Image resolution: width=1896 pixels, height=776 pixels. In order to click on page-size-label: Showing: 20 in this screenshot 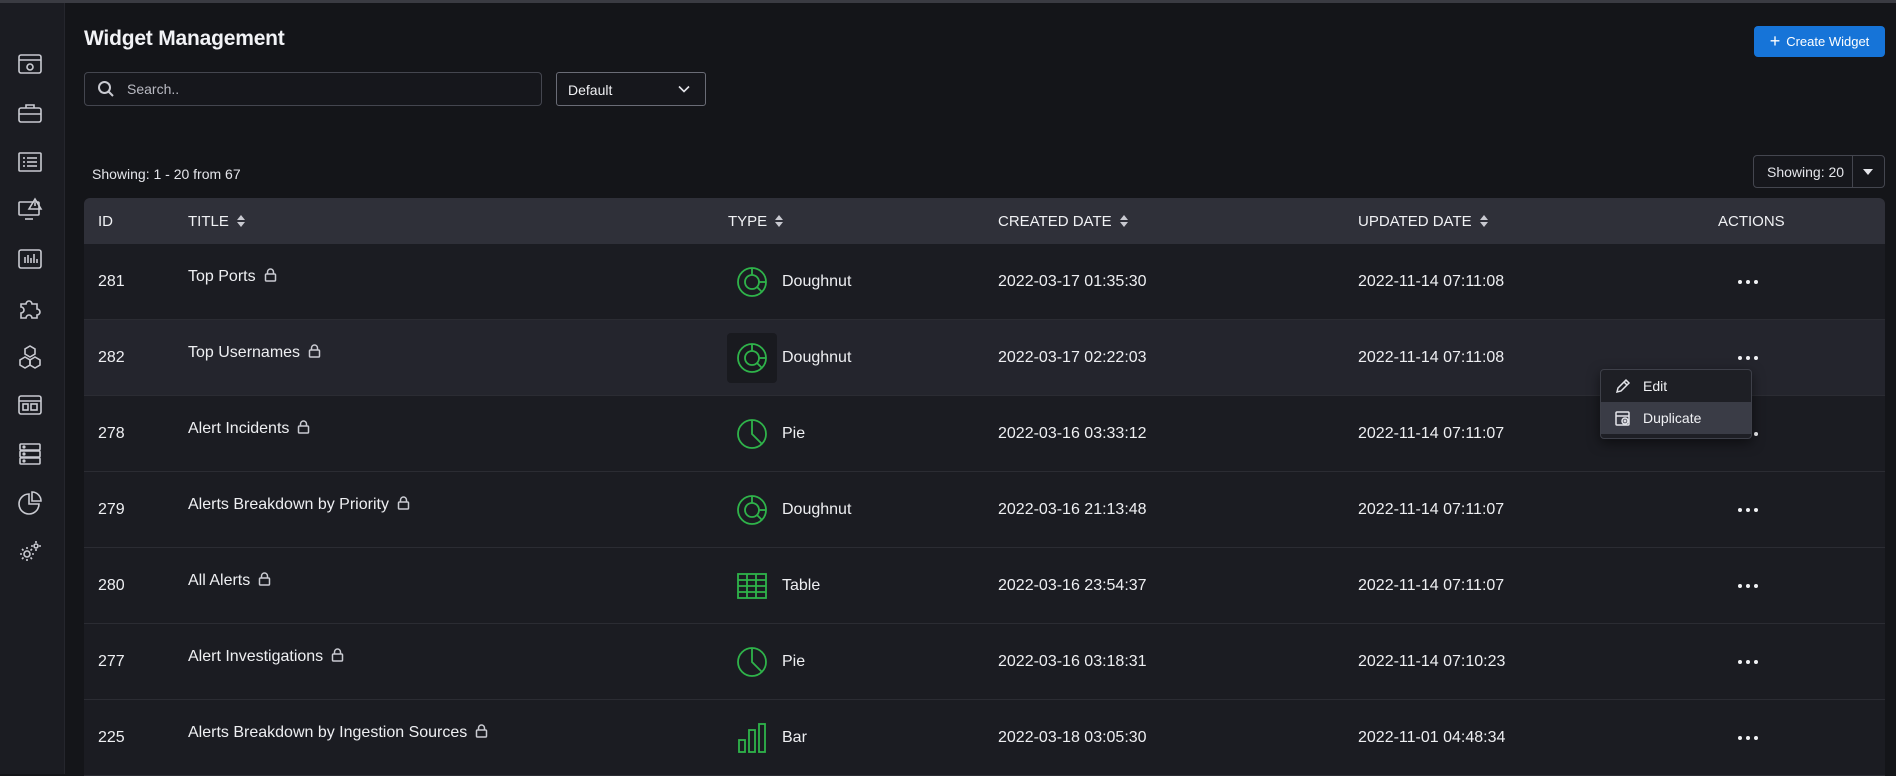, I will do `click(1806, 171)`.